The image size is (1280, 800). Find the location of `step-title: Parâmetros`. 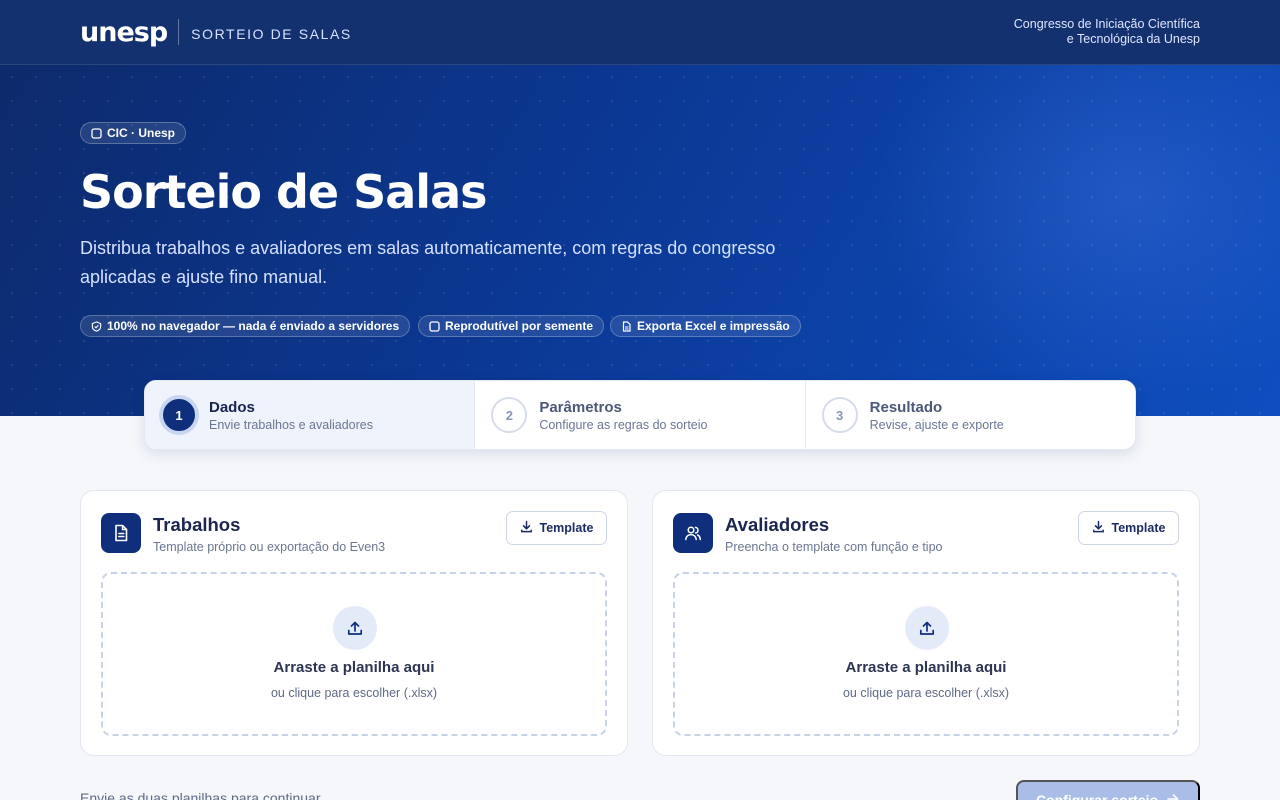

step-title: Parâmetros is located at coordinates (580, 407).